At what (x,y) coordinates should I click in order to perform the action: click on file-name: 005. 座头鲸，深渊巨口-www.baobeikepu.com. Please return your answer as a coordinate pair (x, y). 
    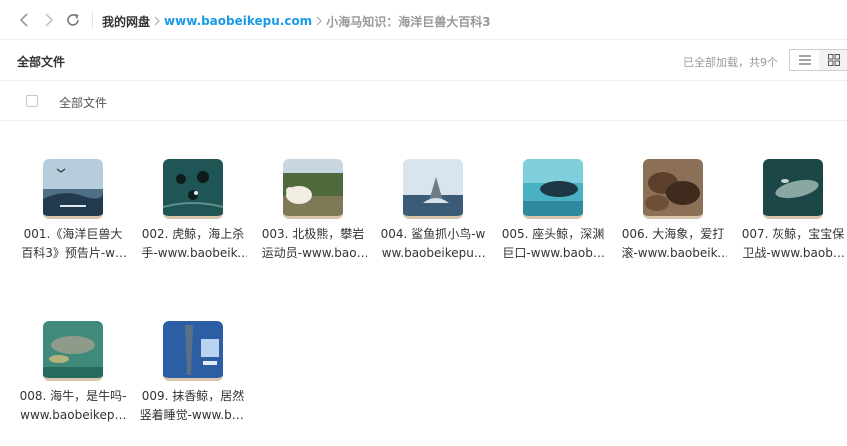
    Looking at the image, I should click on (553, 244).